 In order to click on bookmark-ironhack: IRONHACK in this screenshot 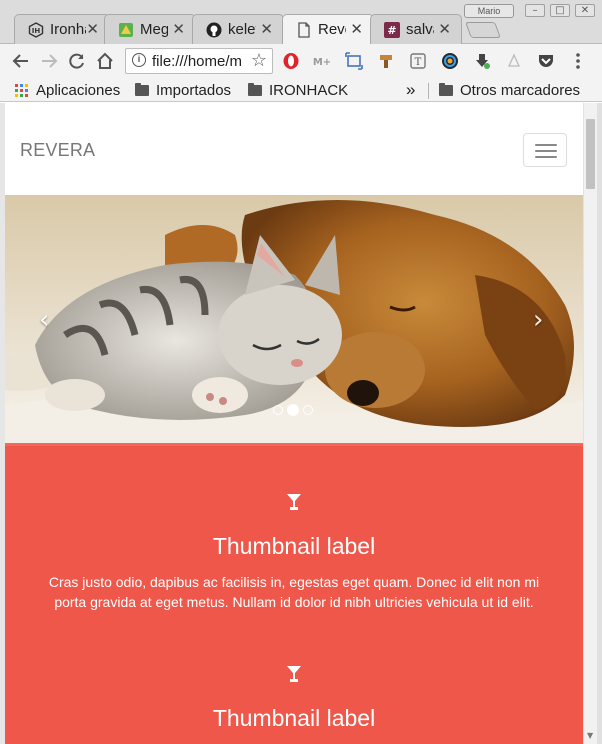, I will do `click(298, 90)`.